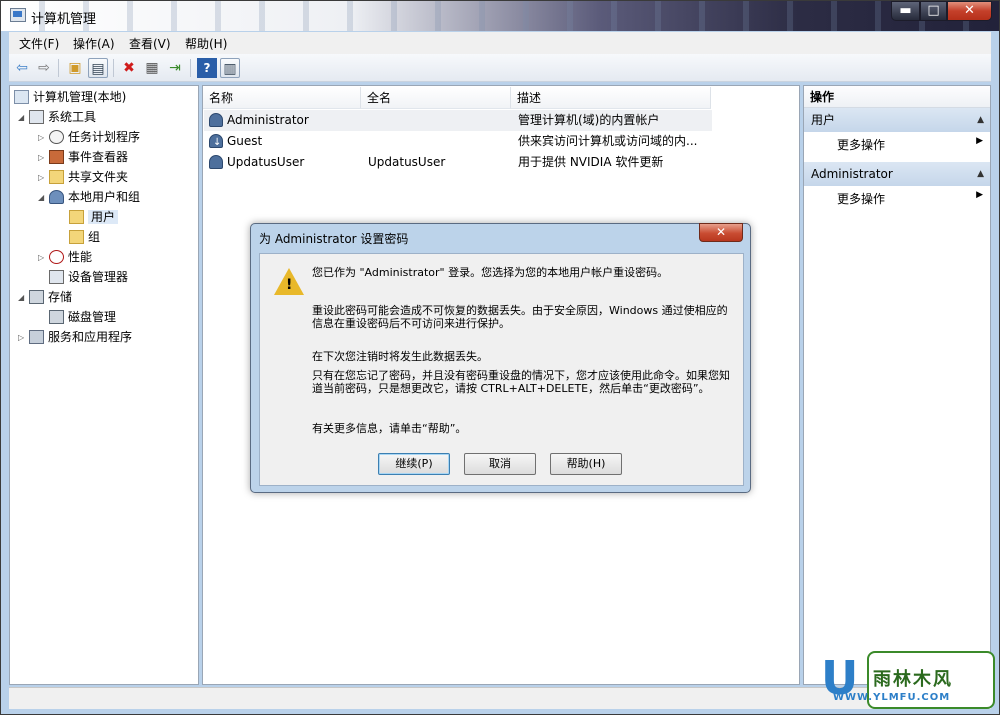 The height and width of the screenshot is (715, 1000). I want to click on help-icon: ?, so click(207, 68).